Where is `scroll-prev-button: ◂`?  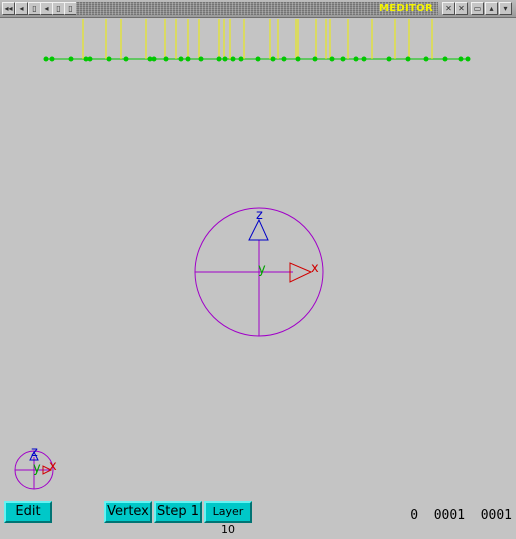
scroll-prev-button: ◂ is located at coordinates (21, 8).